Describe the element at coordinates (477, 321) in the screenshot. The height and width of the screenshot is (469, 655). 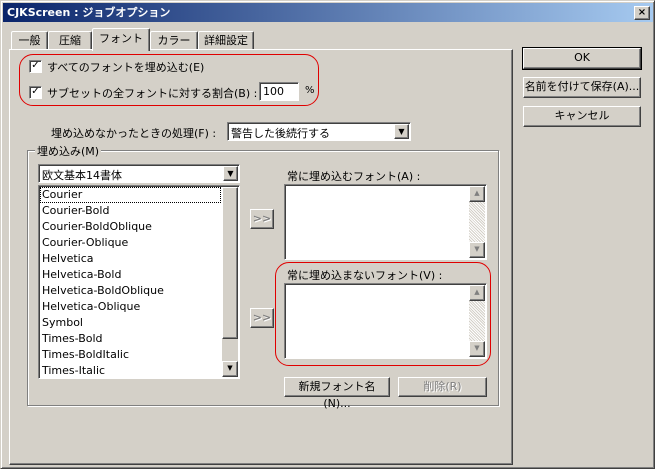
I see `never-embed-scrollbar: ▲ ▼` at that location.